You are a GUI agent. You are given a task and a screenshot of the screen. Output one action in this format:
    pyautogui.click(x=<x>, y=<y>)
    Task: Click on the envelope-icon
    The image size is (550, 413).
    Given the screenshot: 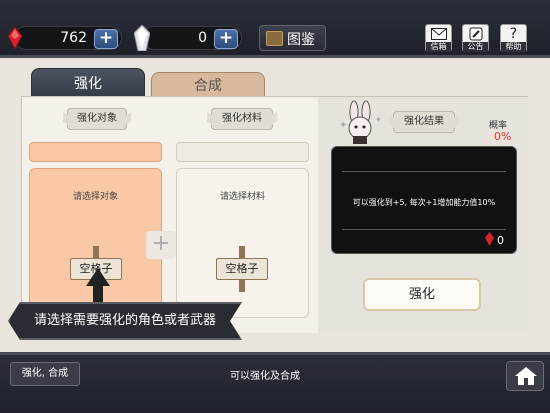 What is the action you would take?
    pyautogui.click(x=439, y=34)
    